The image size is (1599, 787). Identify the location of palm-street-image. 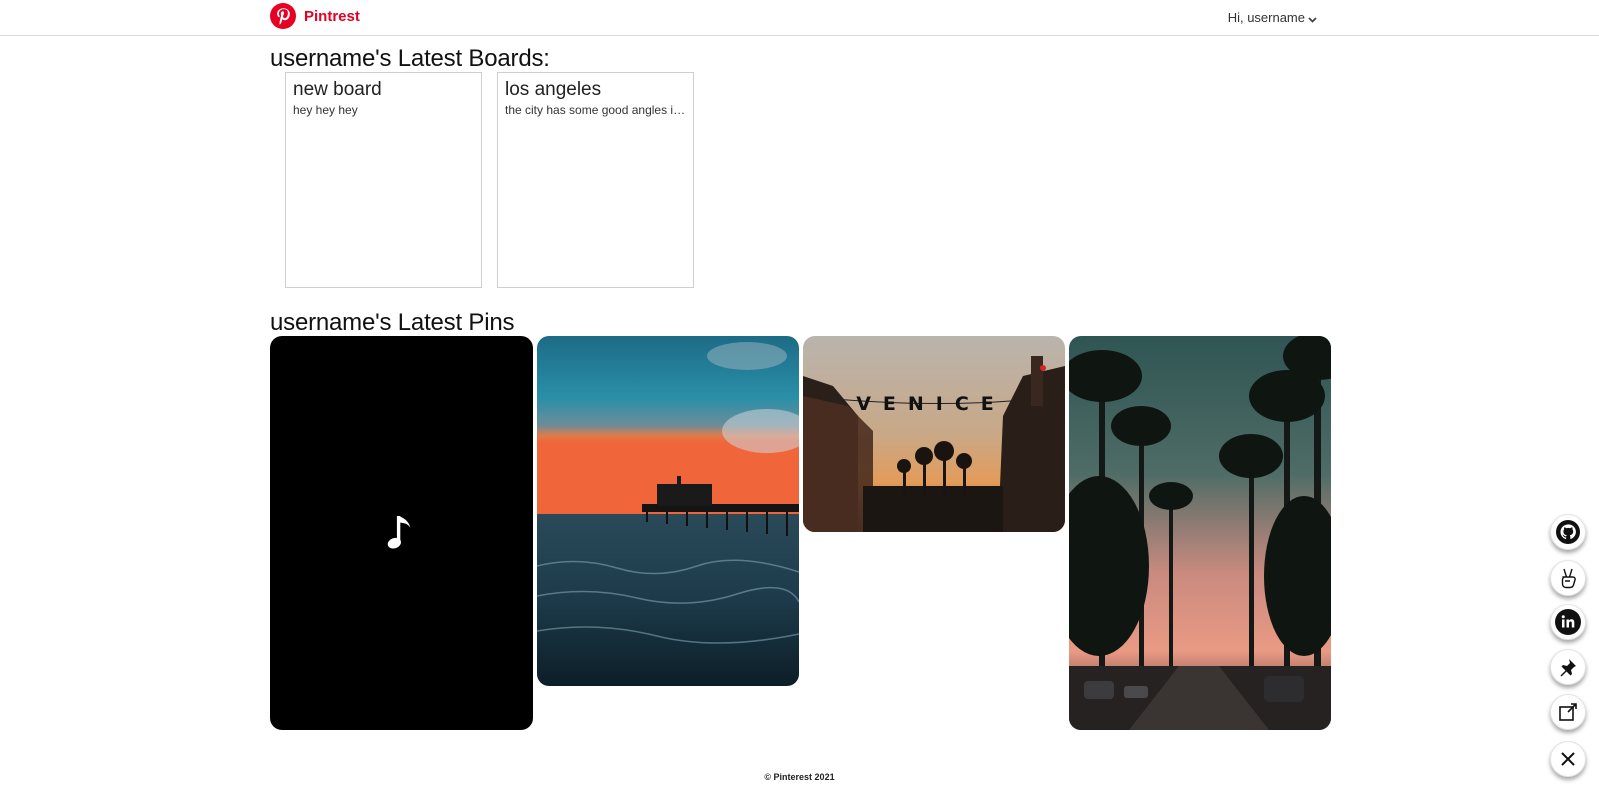
(1200, 533).